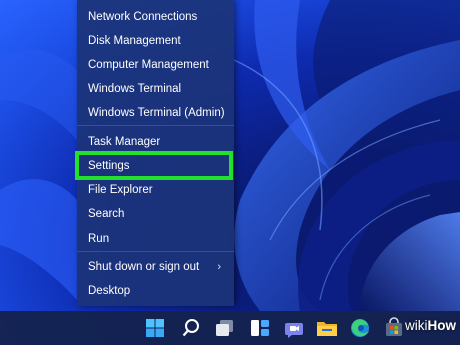 The width and height of the screenshot is (460, 345). What do you see at coordinates (360, 328) in the screenshot?
I see `edge-browser-icon` at bounding box center [360, 328].